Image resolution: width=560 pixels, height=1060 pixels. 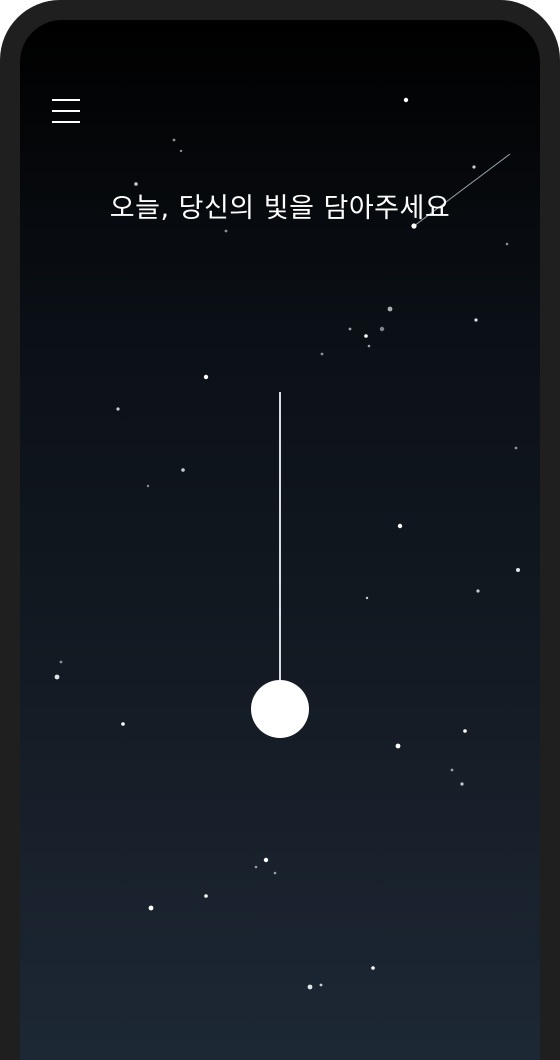 I want to click on pendulum-string, so click(x=280, y=541).